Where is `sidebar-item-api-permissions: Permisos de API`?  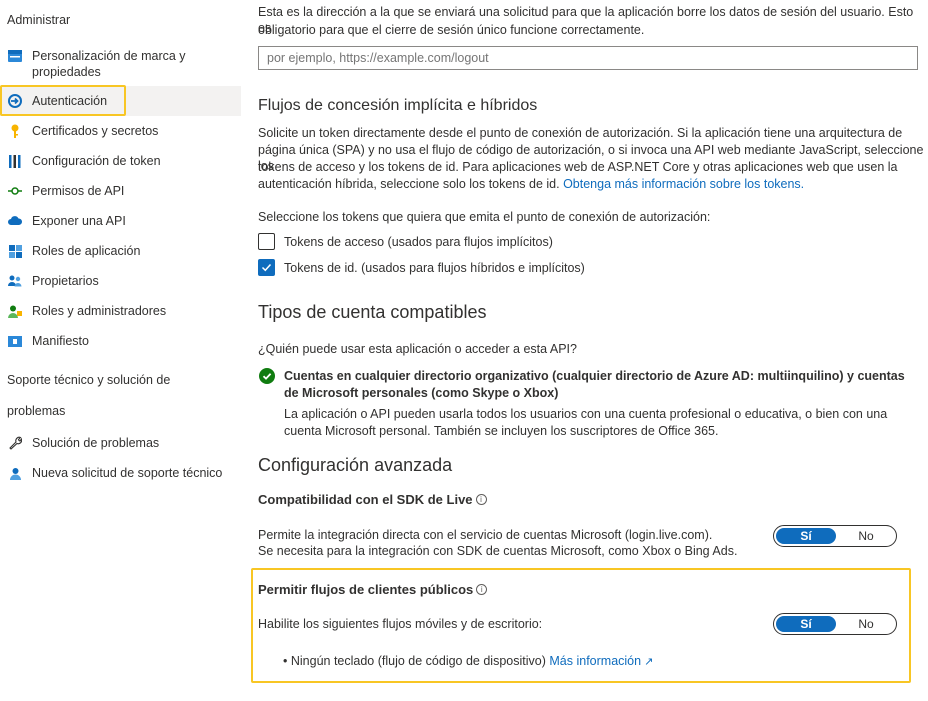 sidebar-item-api-permissions: Permisos de API is located at coordinates (120, 191).